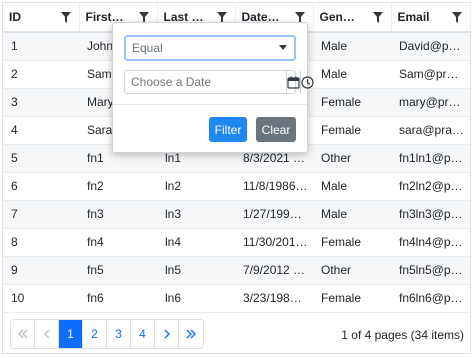 The image size is (474, 358). I want to click on date-picker, so click(219, 82).